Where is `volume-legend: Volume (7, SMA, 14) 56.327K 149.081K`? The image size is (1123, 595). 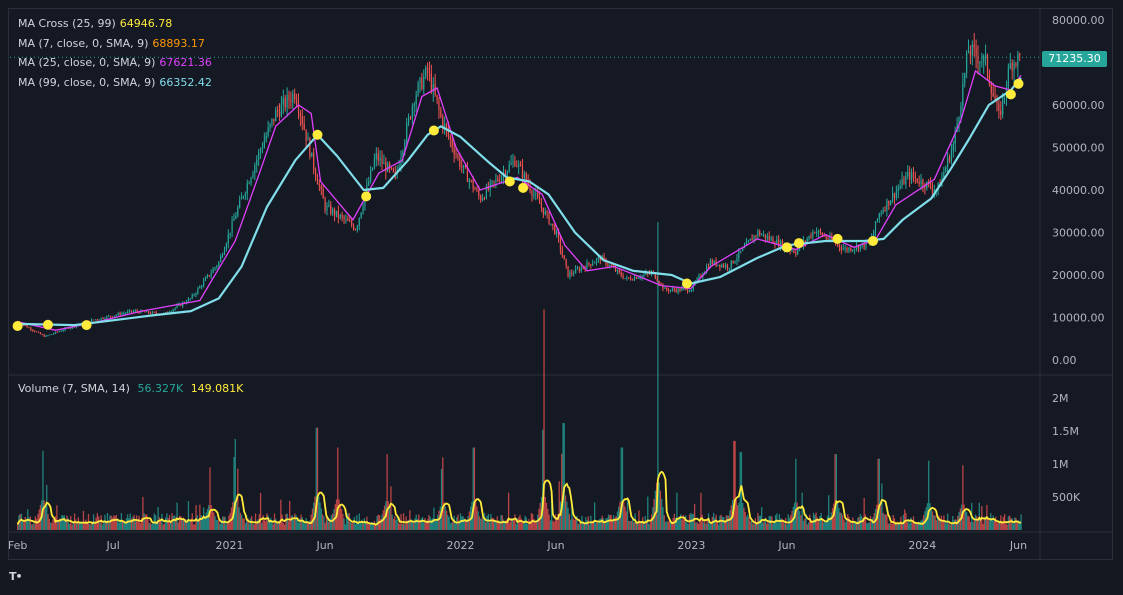 volume-legend: Volume (7, SMA, 14) 56.327K 149.081K is located at coordinates (130, 388).